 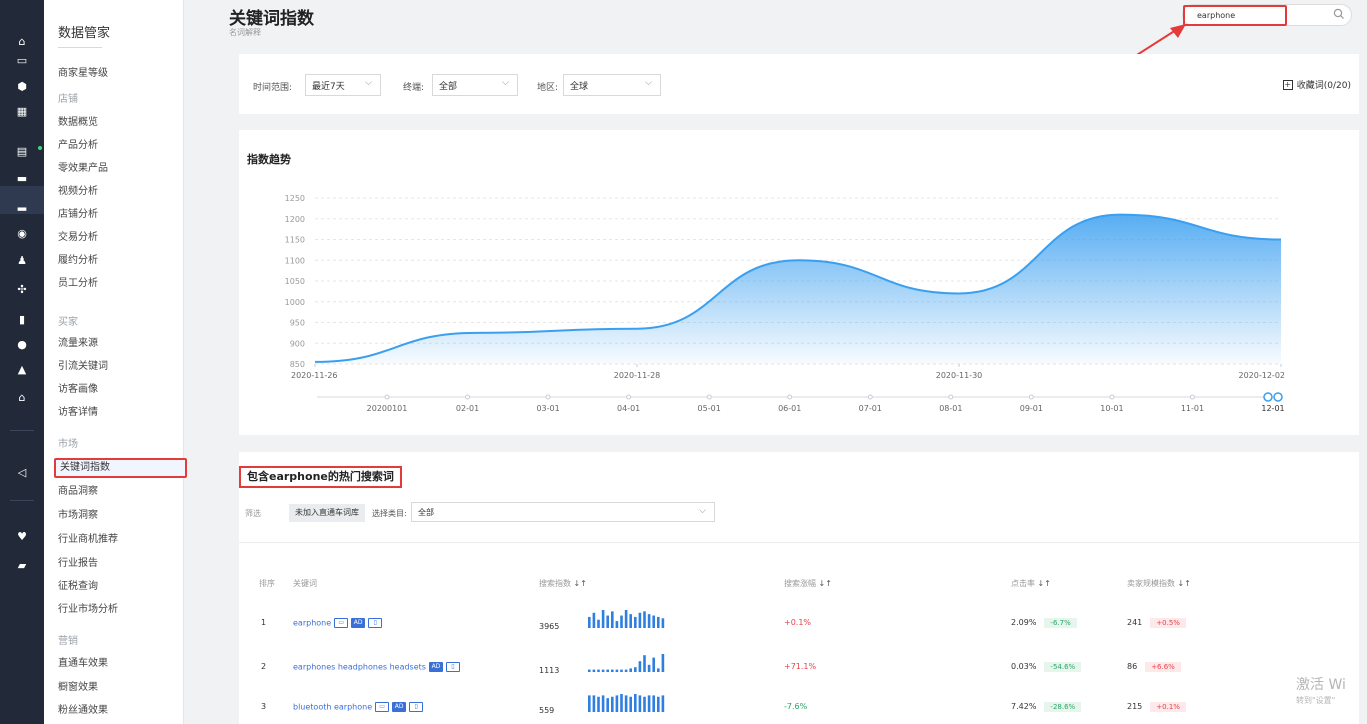 What do you see at coordinates (78, 146) in the screenshot?
I see `nav-item: 产品分析` at bounding box center [78, 146].